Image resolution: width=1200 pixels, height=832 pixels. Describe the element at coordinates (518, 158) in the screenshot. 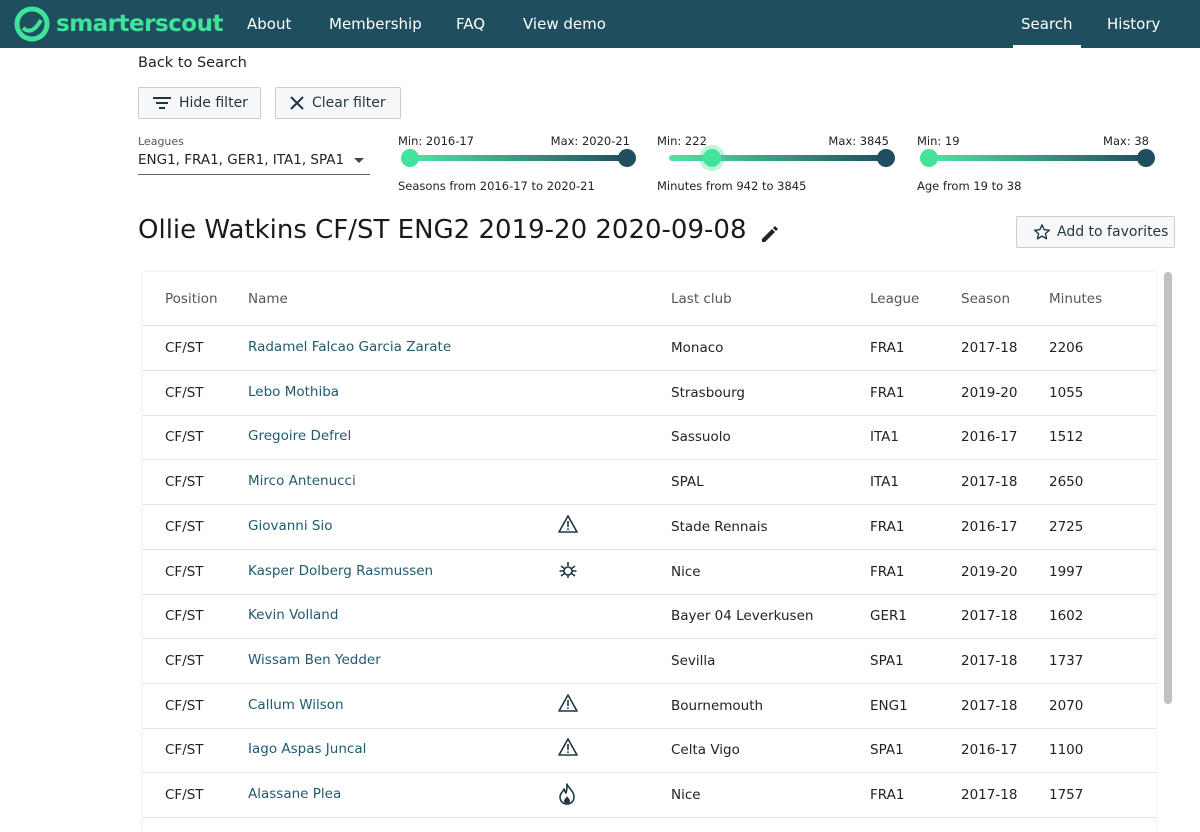

I see `seasons-track` at that location.